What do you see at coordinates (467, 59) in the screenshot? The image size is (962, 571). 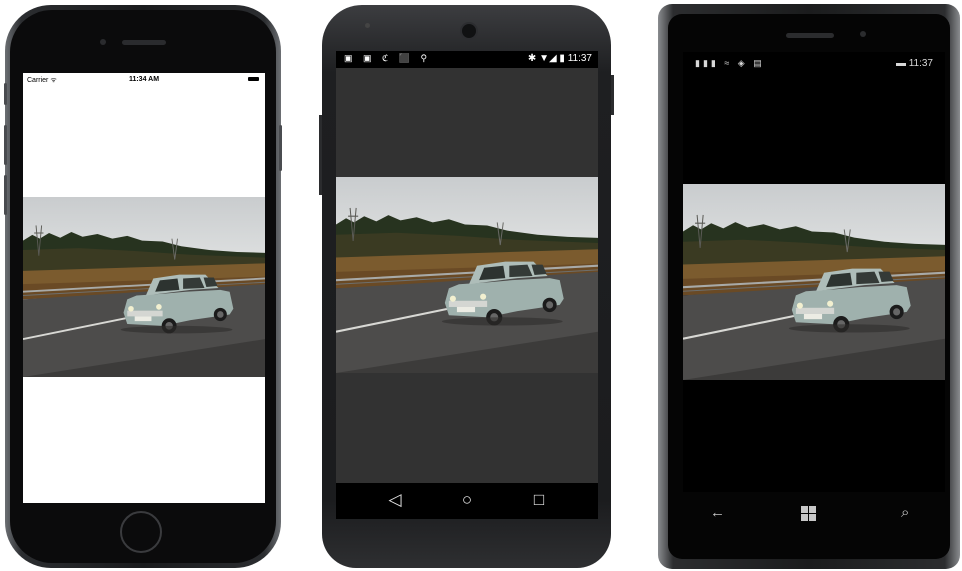 I see `android-status-bar: ▣ ▣ ℭ ⬛ ⚲ ✱ ▼◢ ▮ 11:37` at bounding box center [467, 59].